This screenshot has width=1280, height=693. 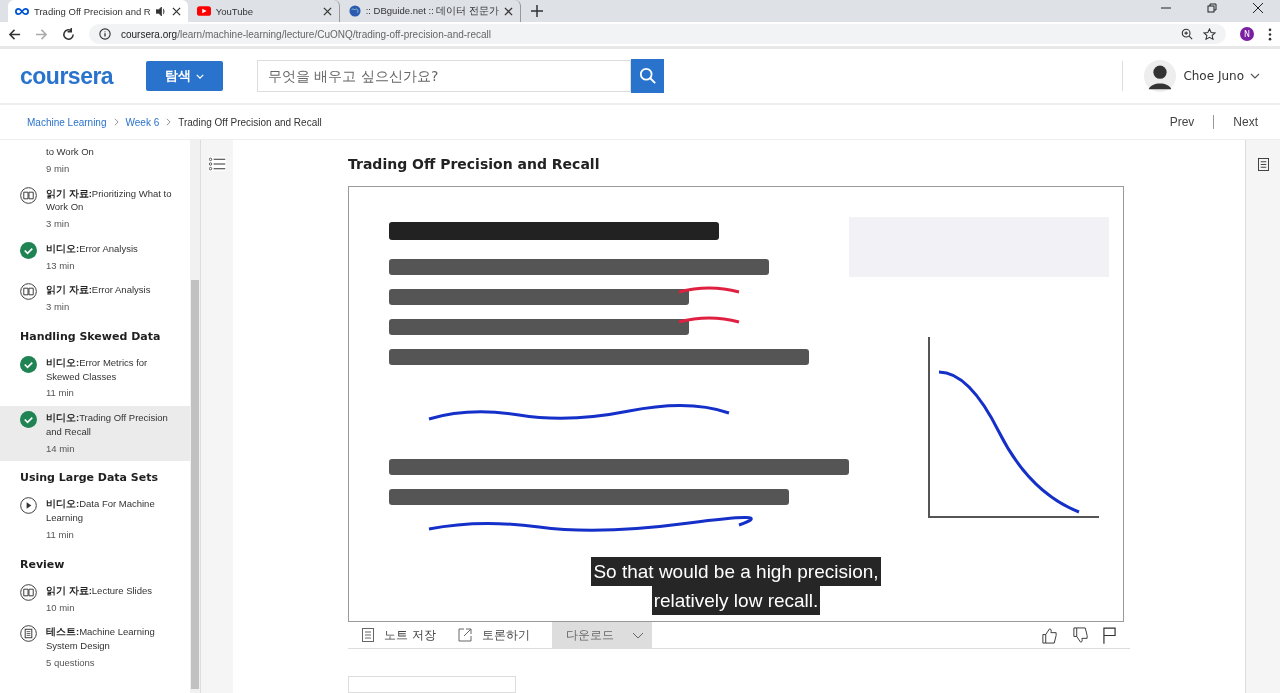 What do you see at coordinates (107, 425) in the screenshot?
I see `lesson-title: 비디오:Trading Off Precision and Recall` at bounding box center [107, 425].